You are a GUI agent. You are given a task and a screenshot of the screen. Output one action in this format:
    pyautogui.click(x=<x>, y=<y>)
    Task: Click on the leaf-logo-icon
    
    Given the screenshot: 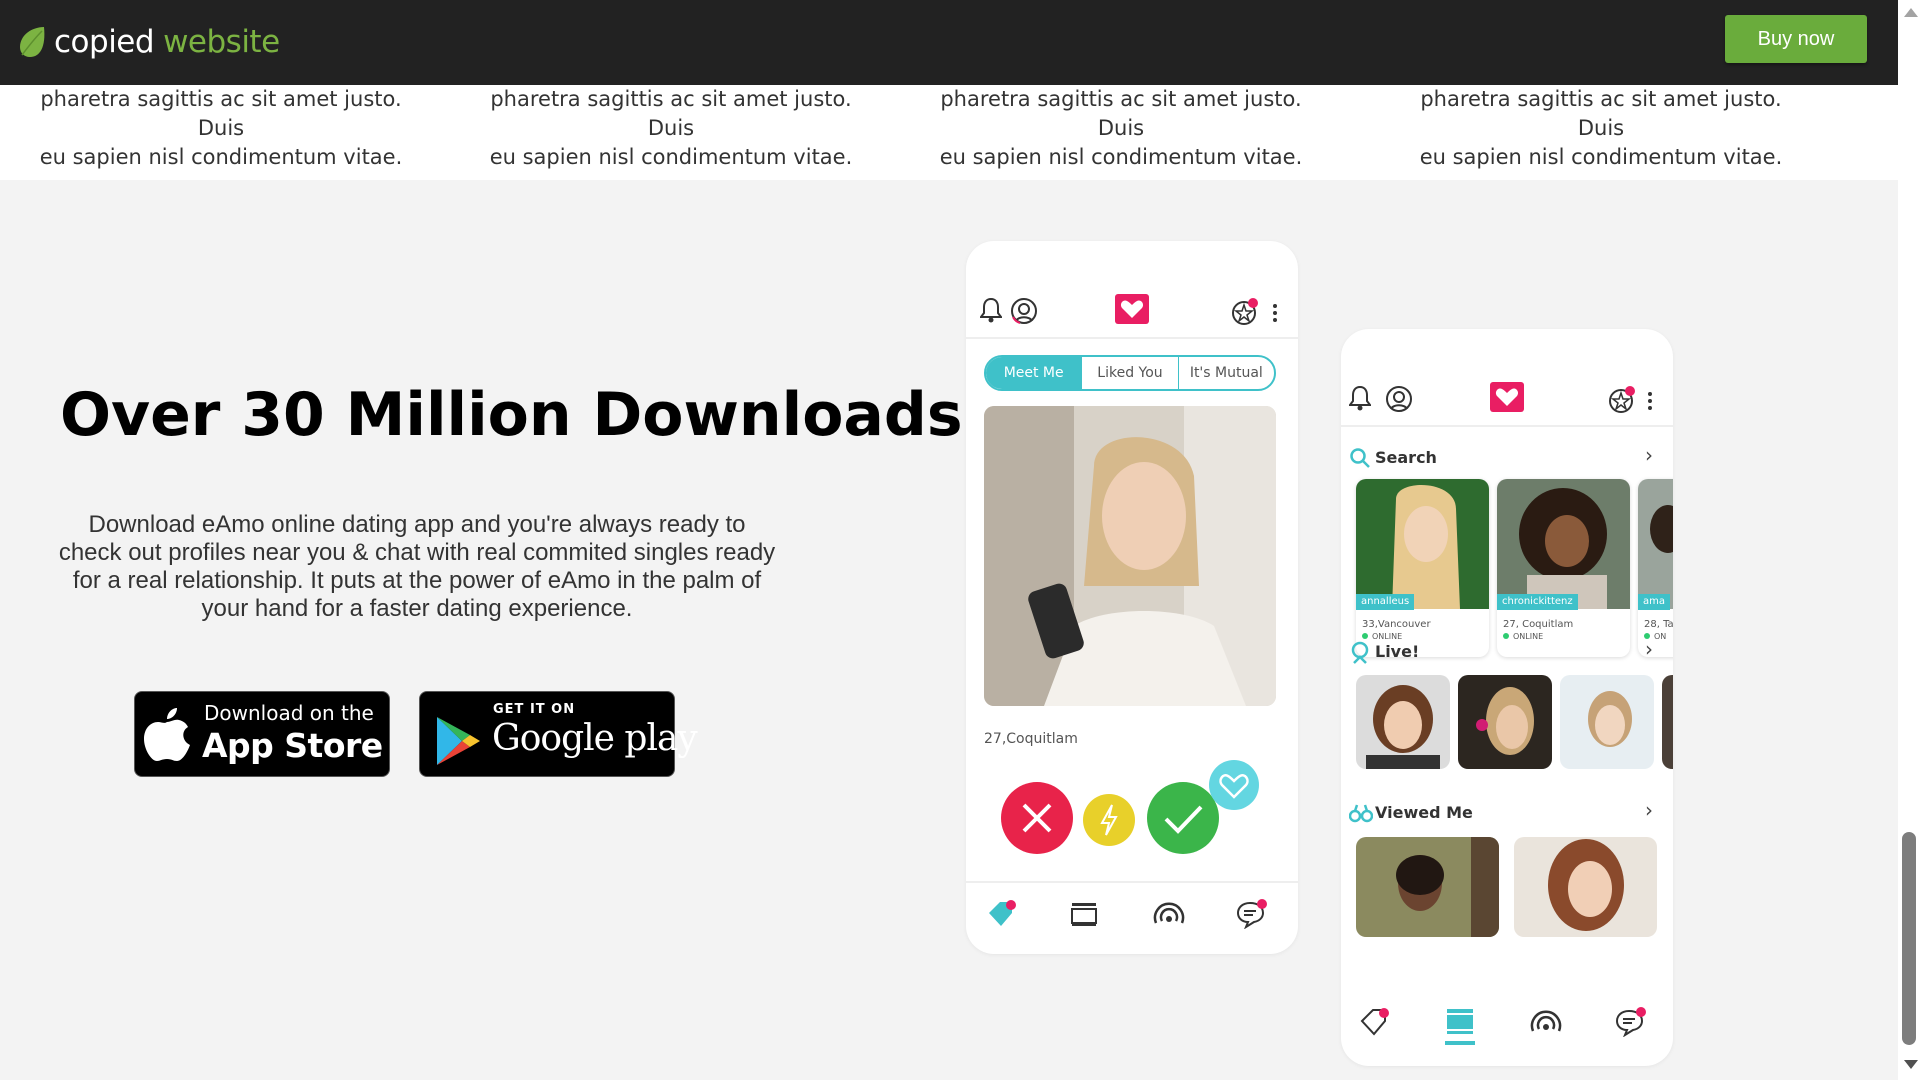 What is the action you would take?
    pyautogui.click(x=32, y=42)
    